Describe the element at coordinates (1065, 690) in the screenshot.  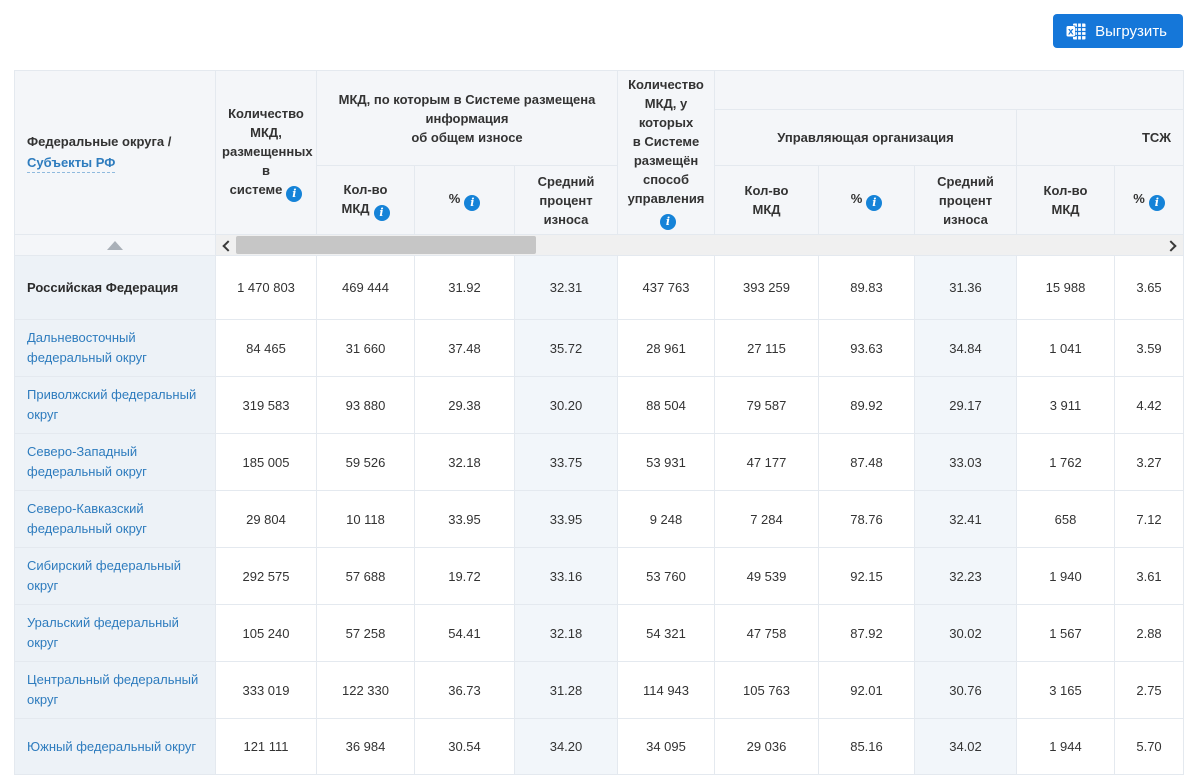
I see `value-cell: 3 165` at that location.